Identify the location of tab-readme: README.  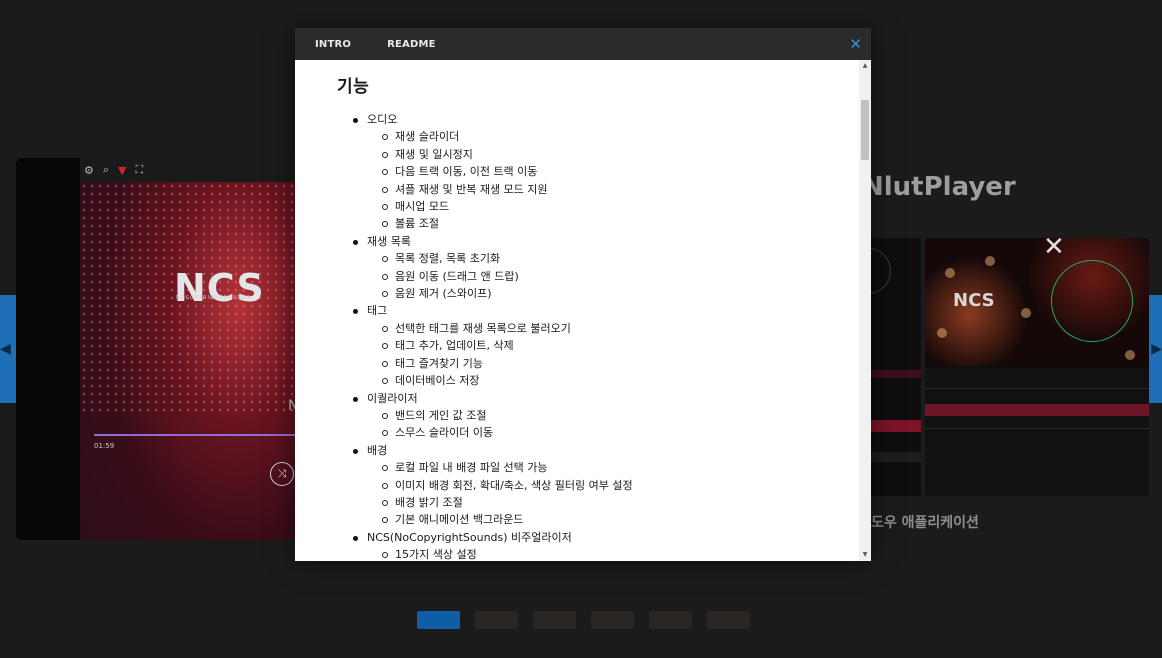
(411, 44).